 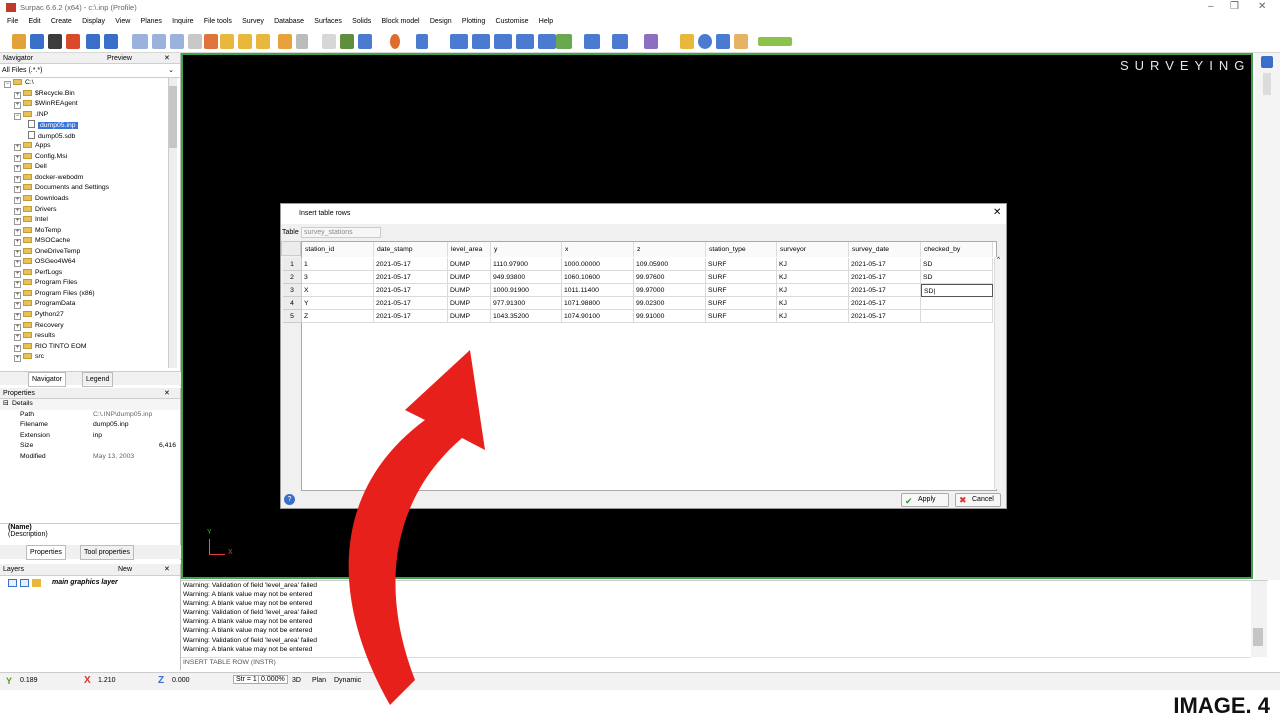 What do you see at coordinates (91, 125) in the screenshot?
I see `tree-item: dump05.inp` at bounding box center [91, 125].